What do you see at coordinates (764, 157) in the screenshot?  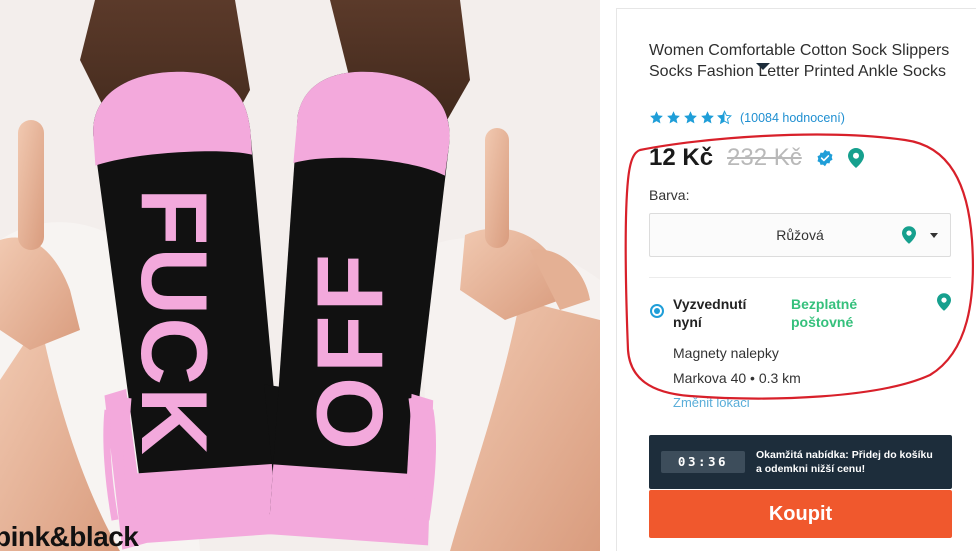 I see `original-price: 232 Kč` at bounding box center [764, 157].